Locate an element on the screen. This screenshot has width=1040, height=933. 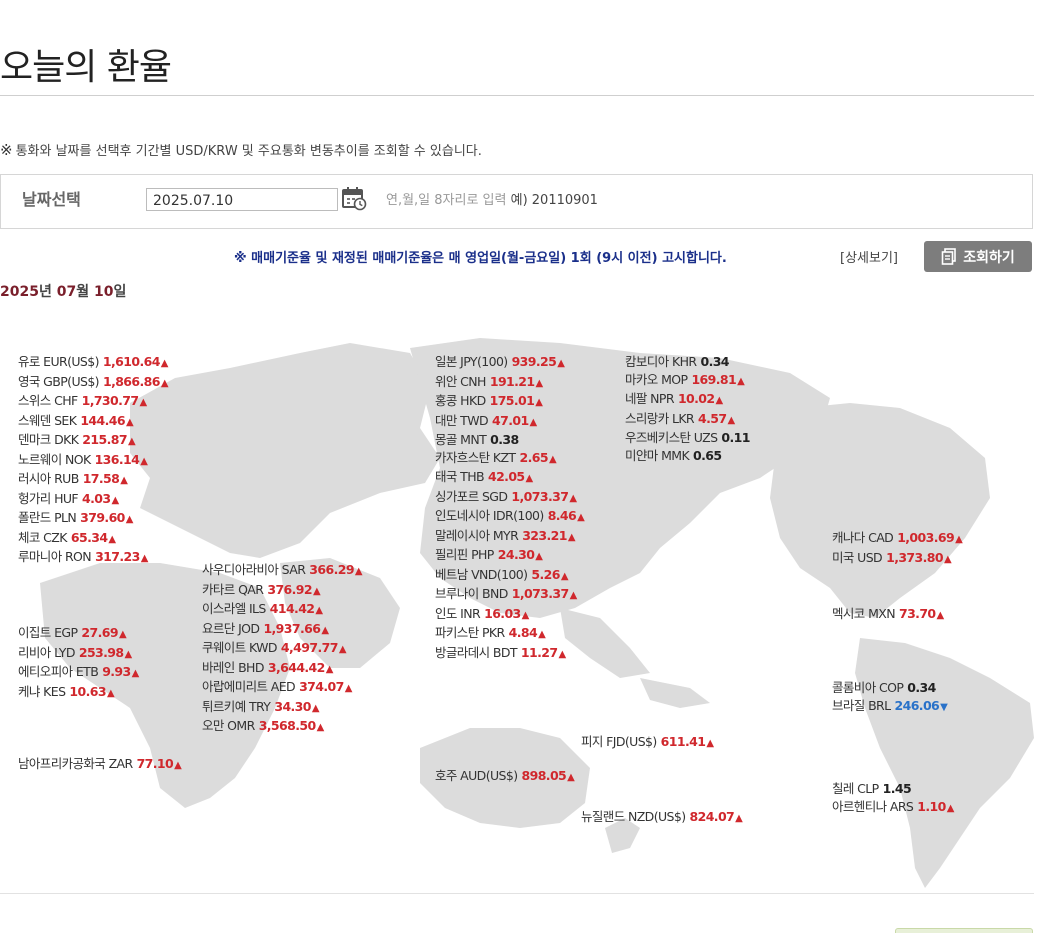
rate-item: 사우디아라비아 SAR 366.29▲ is located at coordinates (282, 571).